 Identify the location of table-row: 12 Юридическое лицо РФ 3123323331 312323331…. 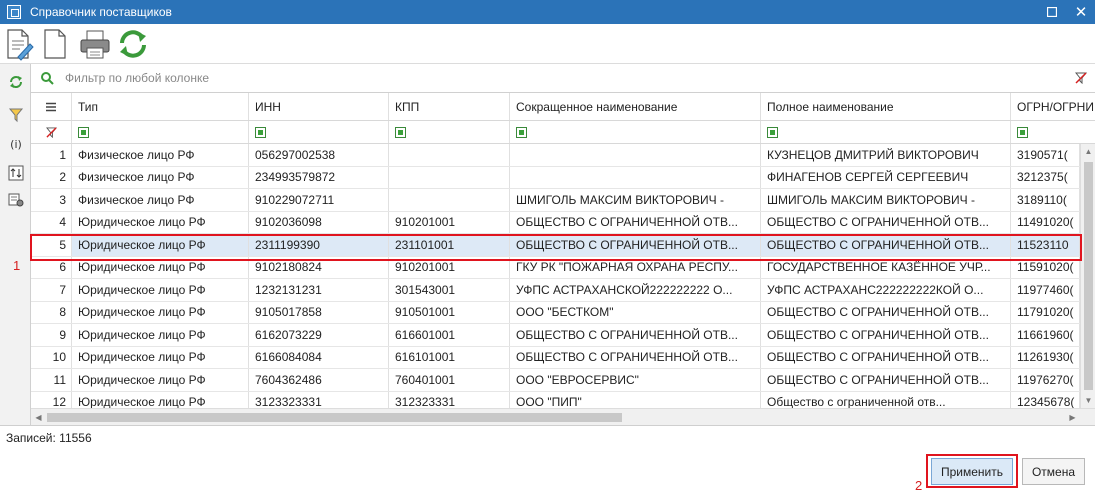
(555, 399).